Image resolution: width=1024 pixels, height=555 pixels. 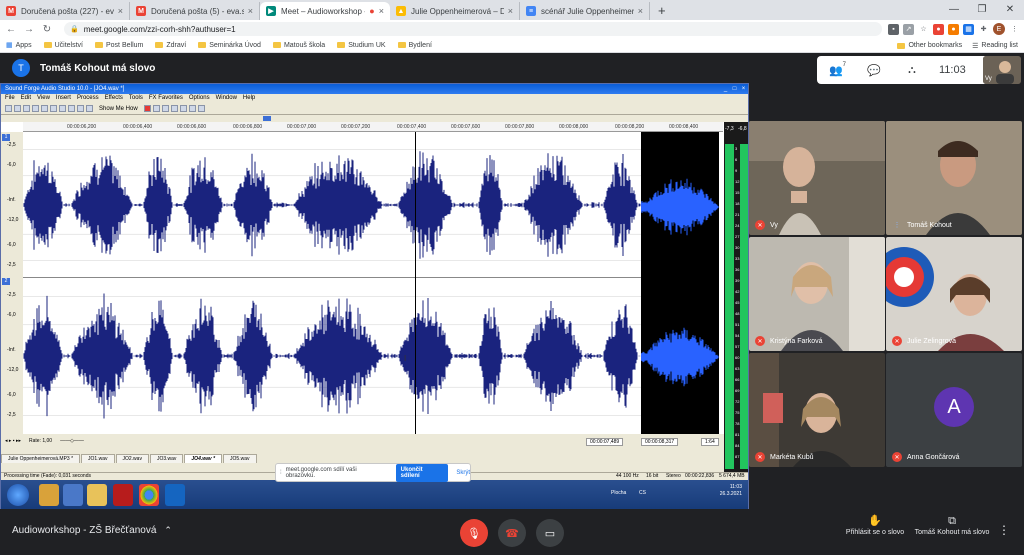 What do you see at coordinates (170, 45) in the screenshot?
I see `bookmark-folder: Zdraví` at bounding box center [170, 45].